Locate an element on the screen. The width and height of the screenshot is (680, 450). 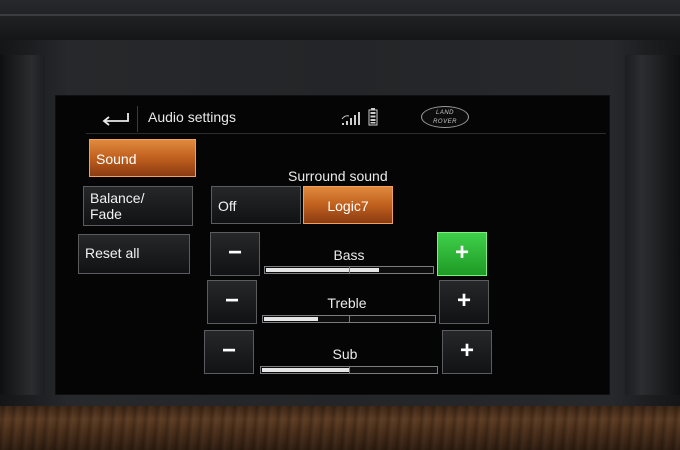
sub-increase-button: + is located at coordinates (467, 352).